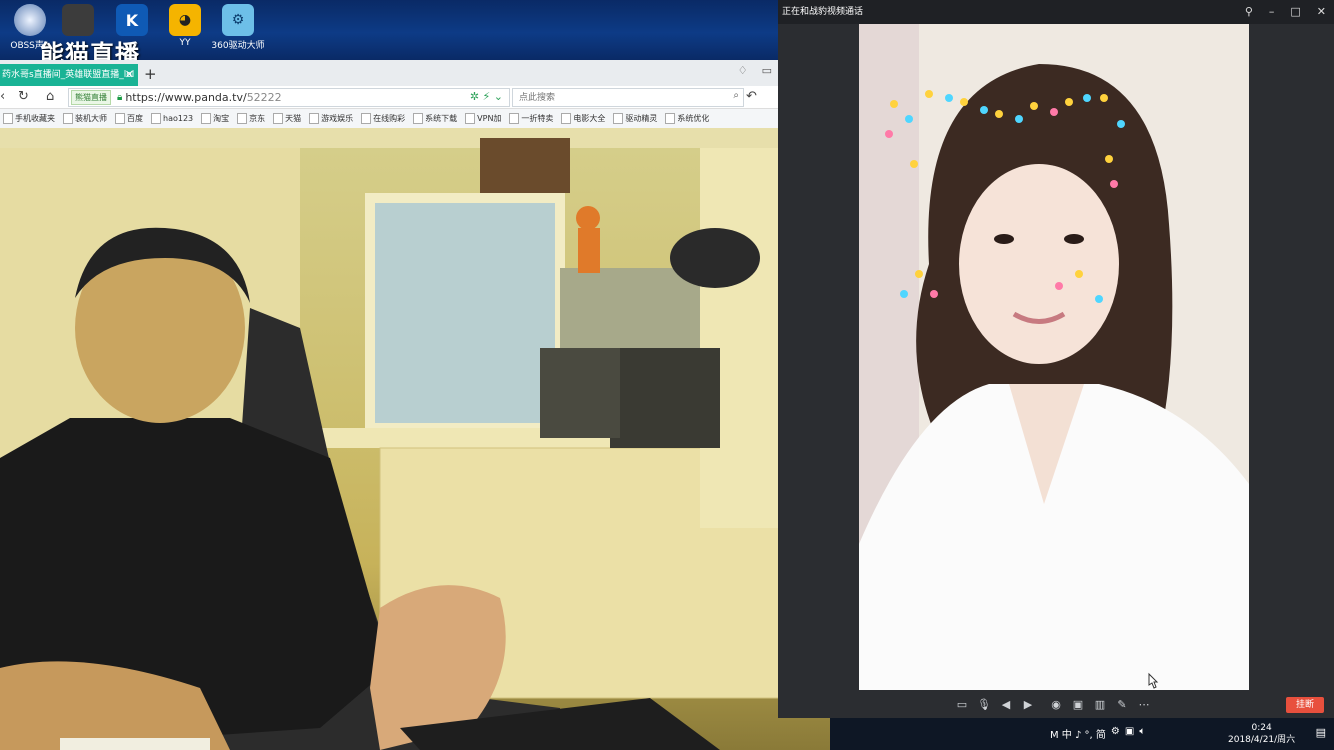  I want to click on bookmark-label: 系统下载, so click(441, 118).